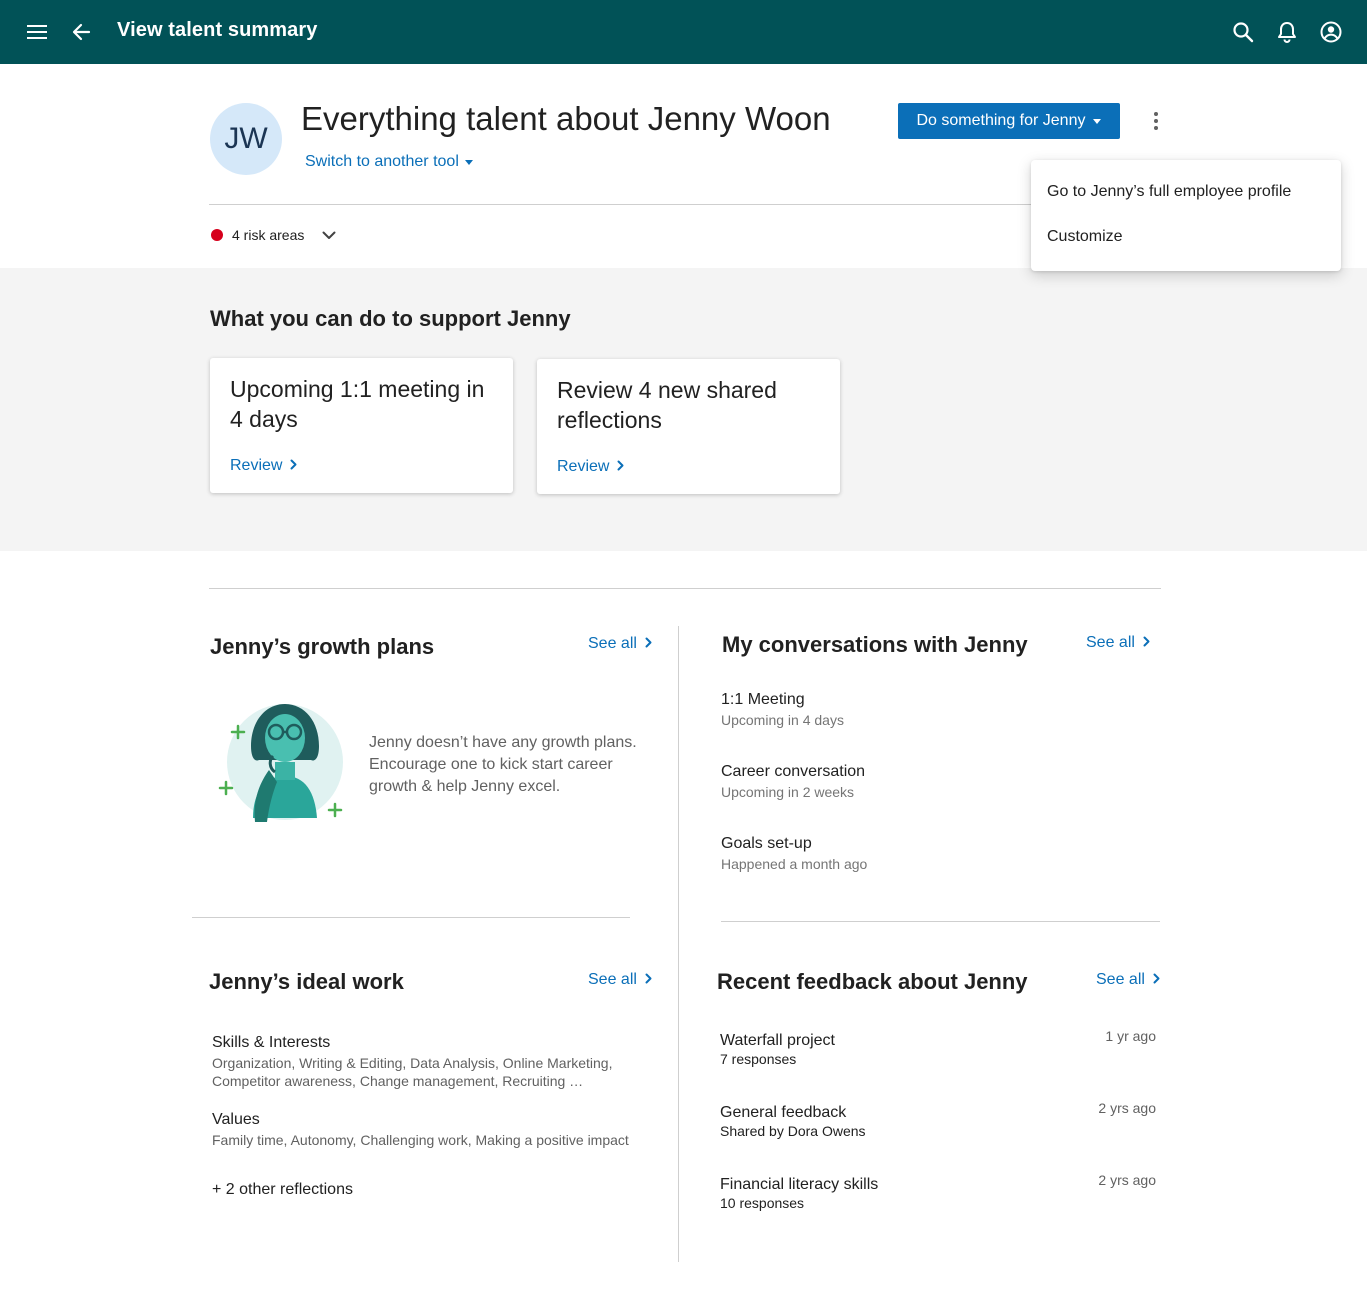  I want to click on skills-label: Skills & Interests, so click(271, 1042).